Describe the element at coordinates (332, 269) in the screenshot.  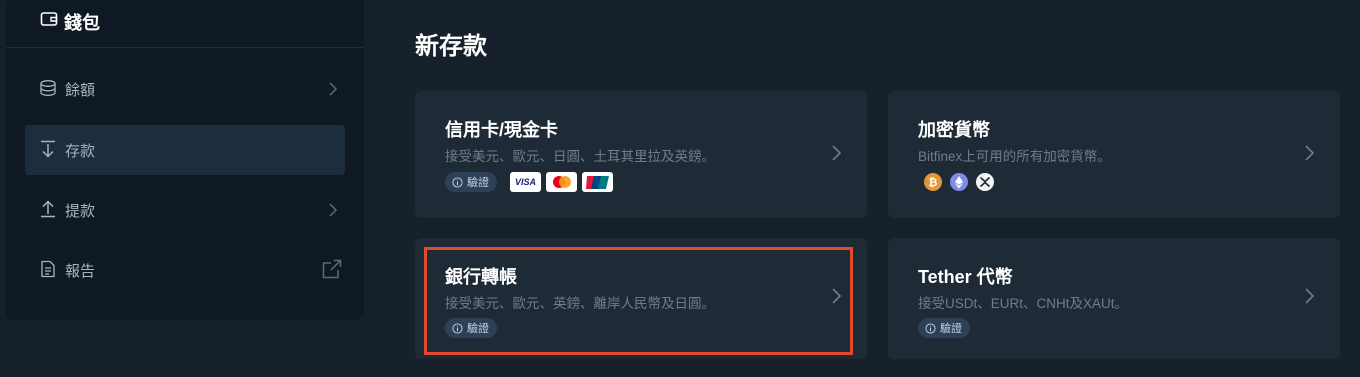
I see `external-link-icon` at that location.